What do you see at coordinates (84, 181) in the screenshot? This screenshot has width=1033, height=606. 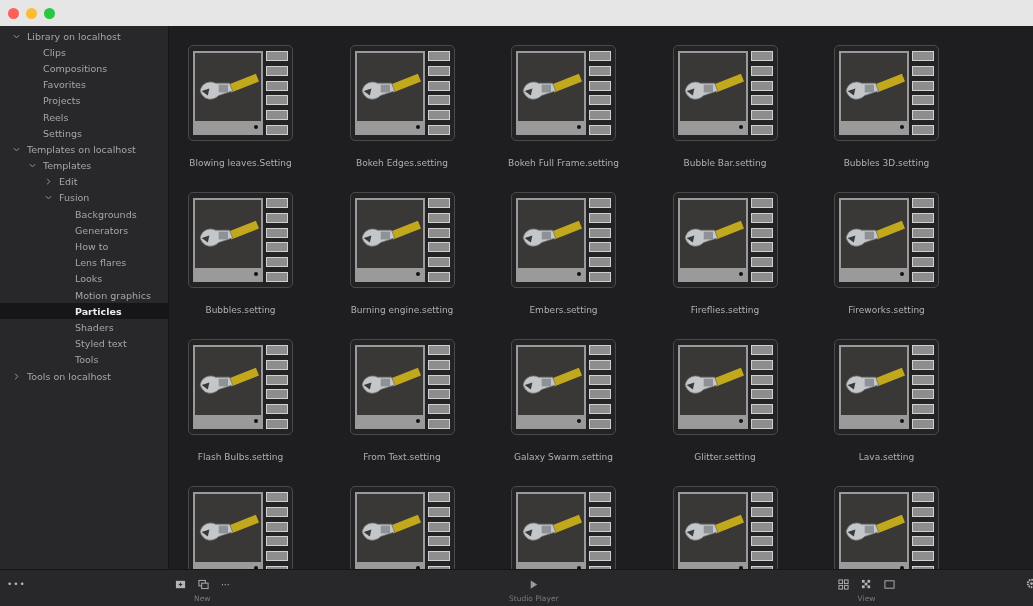 I see `tree-item: Edit` at bounding box center [84, 181].